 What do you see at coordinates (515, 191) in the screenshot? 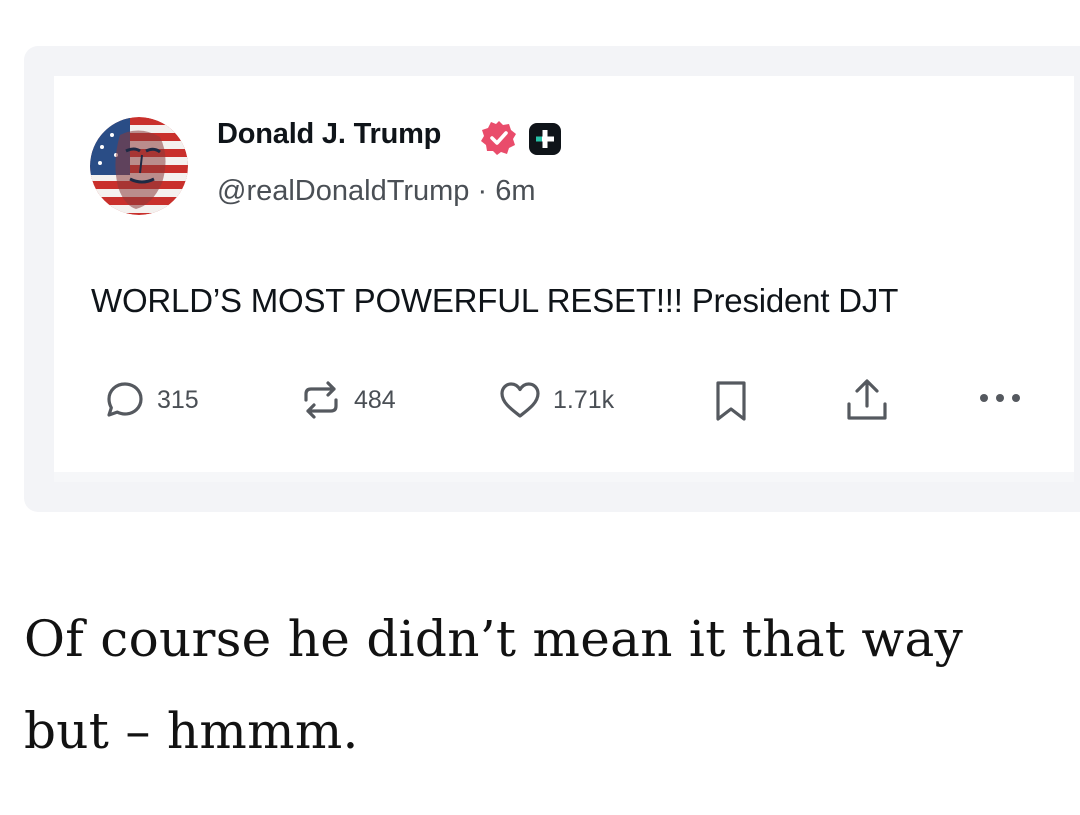
I see `post-time: 6m` at bounding box center [515, 191].